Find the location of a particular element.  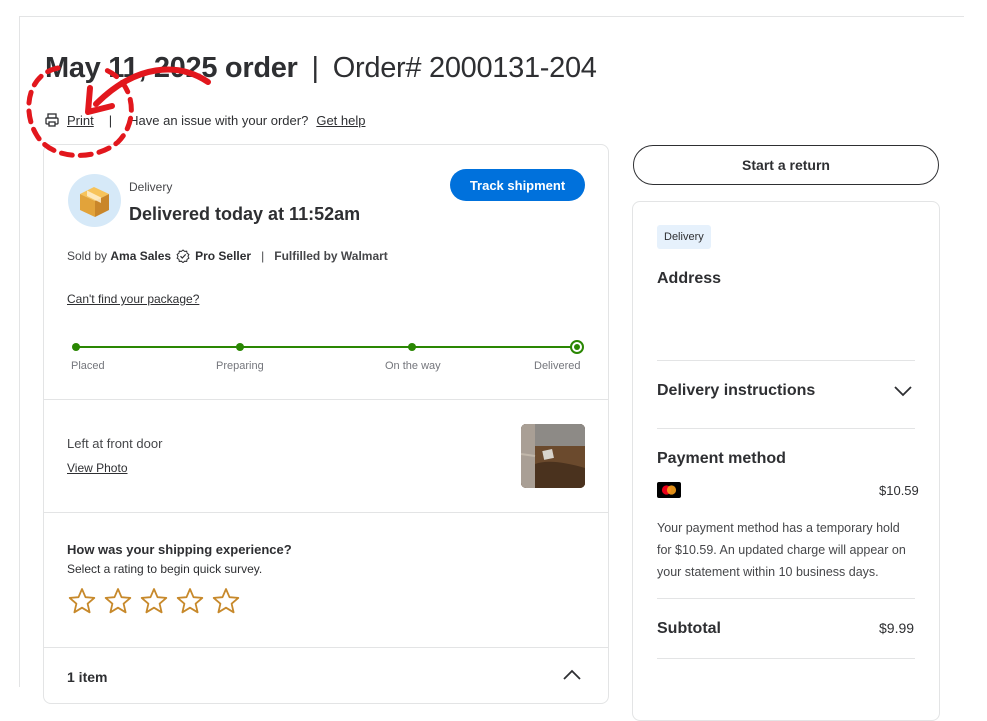

left-border is located at coordinates (19, 351).